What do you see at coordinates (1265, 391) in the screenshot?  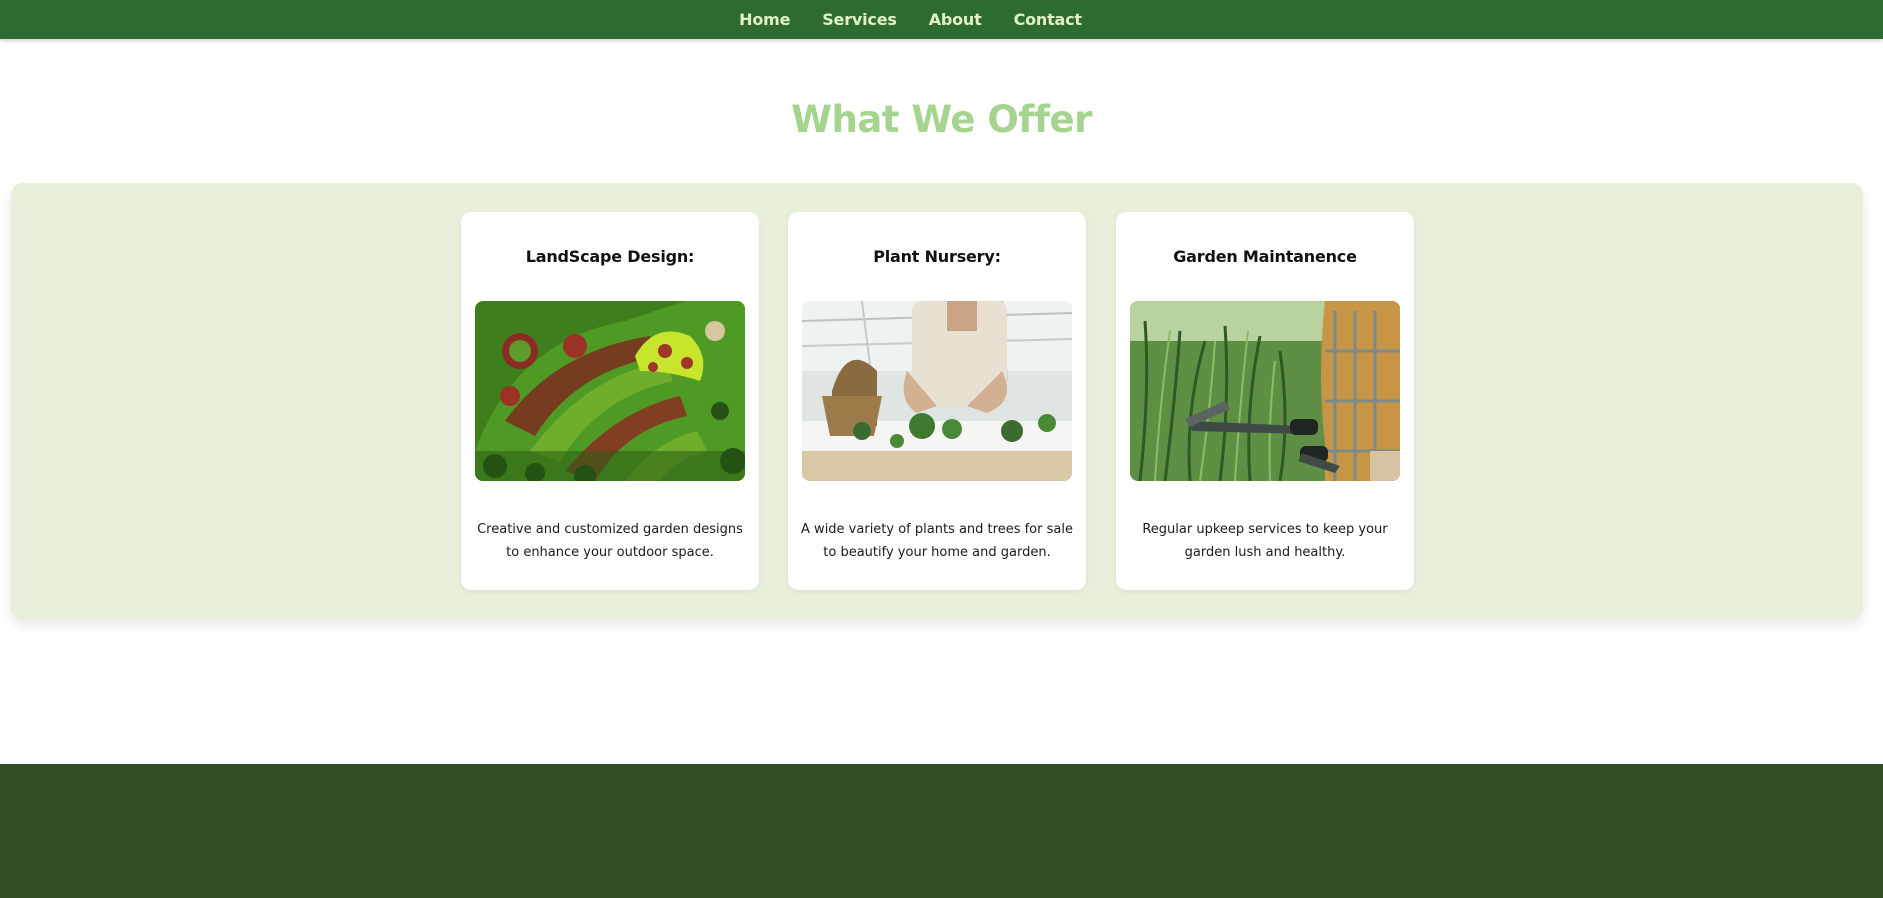 I see `garden-maintenance-image` at bounding box center [1265, 391].